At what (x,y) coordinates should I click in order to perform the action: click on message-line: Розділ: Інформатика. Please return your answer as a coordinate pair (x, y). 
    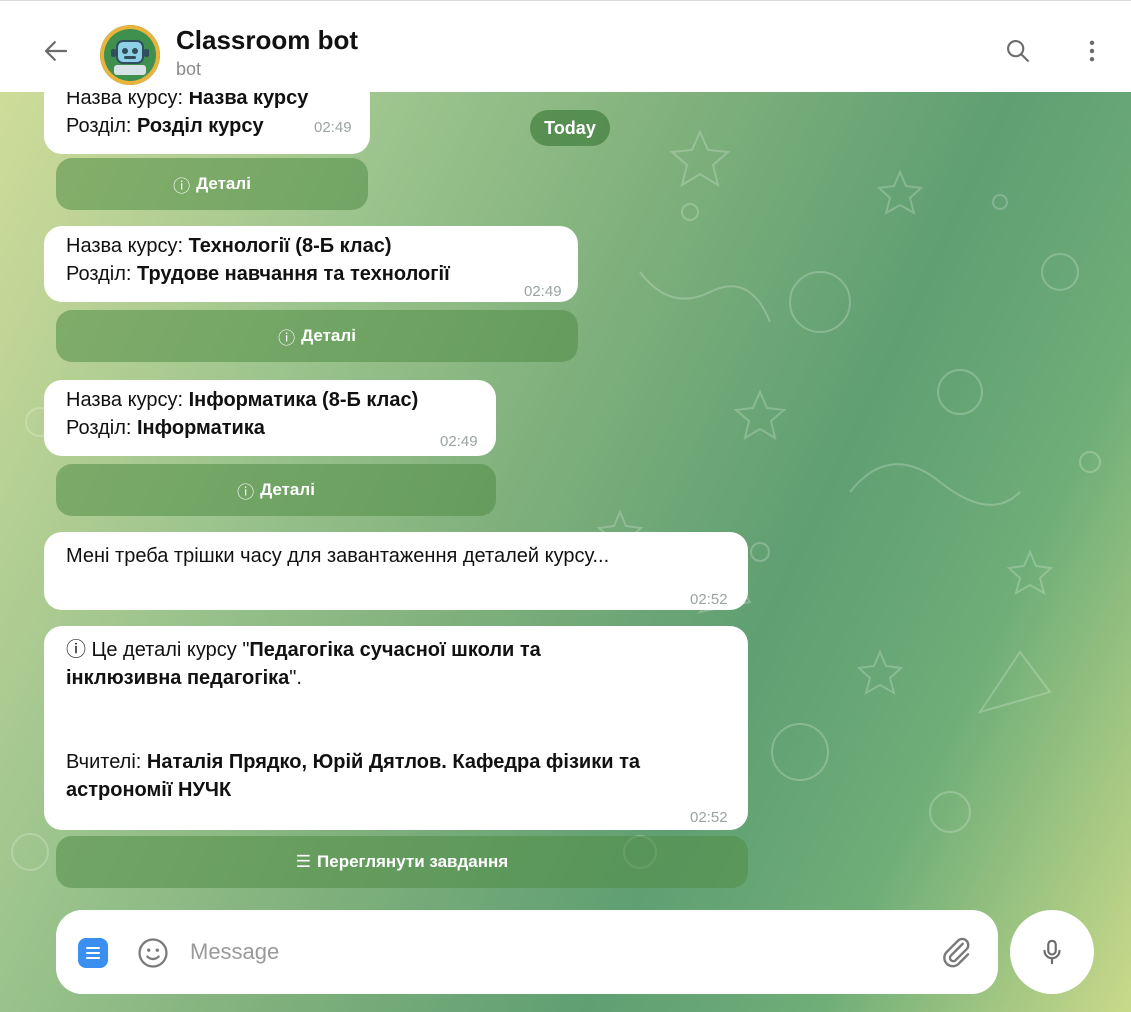
    Looking at the image, I should click on (275, 428).